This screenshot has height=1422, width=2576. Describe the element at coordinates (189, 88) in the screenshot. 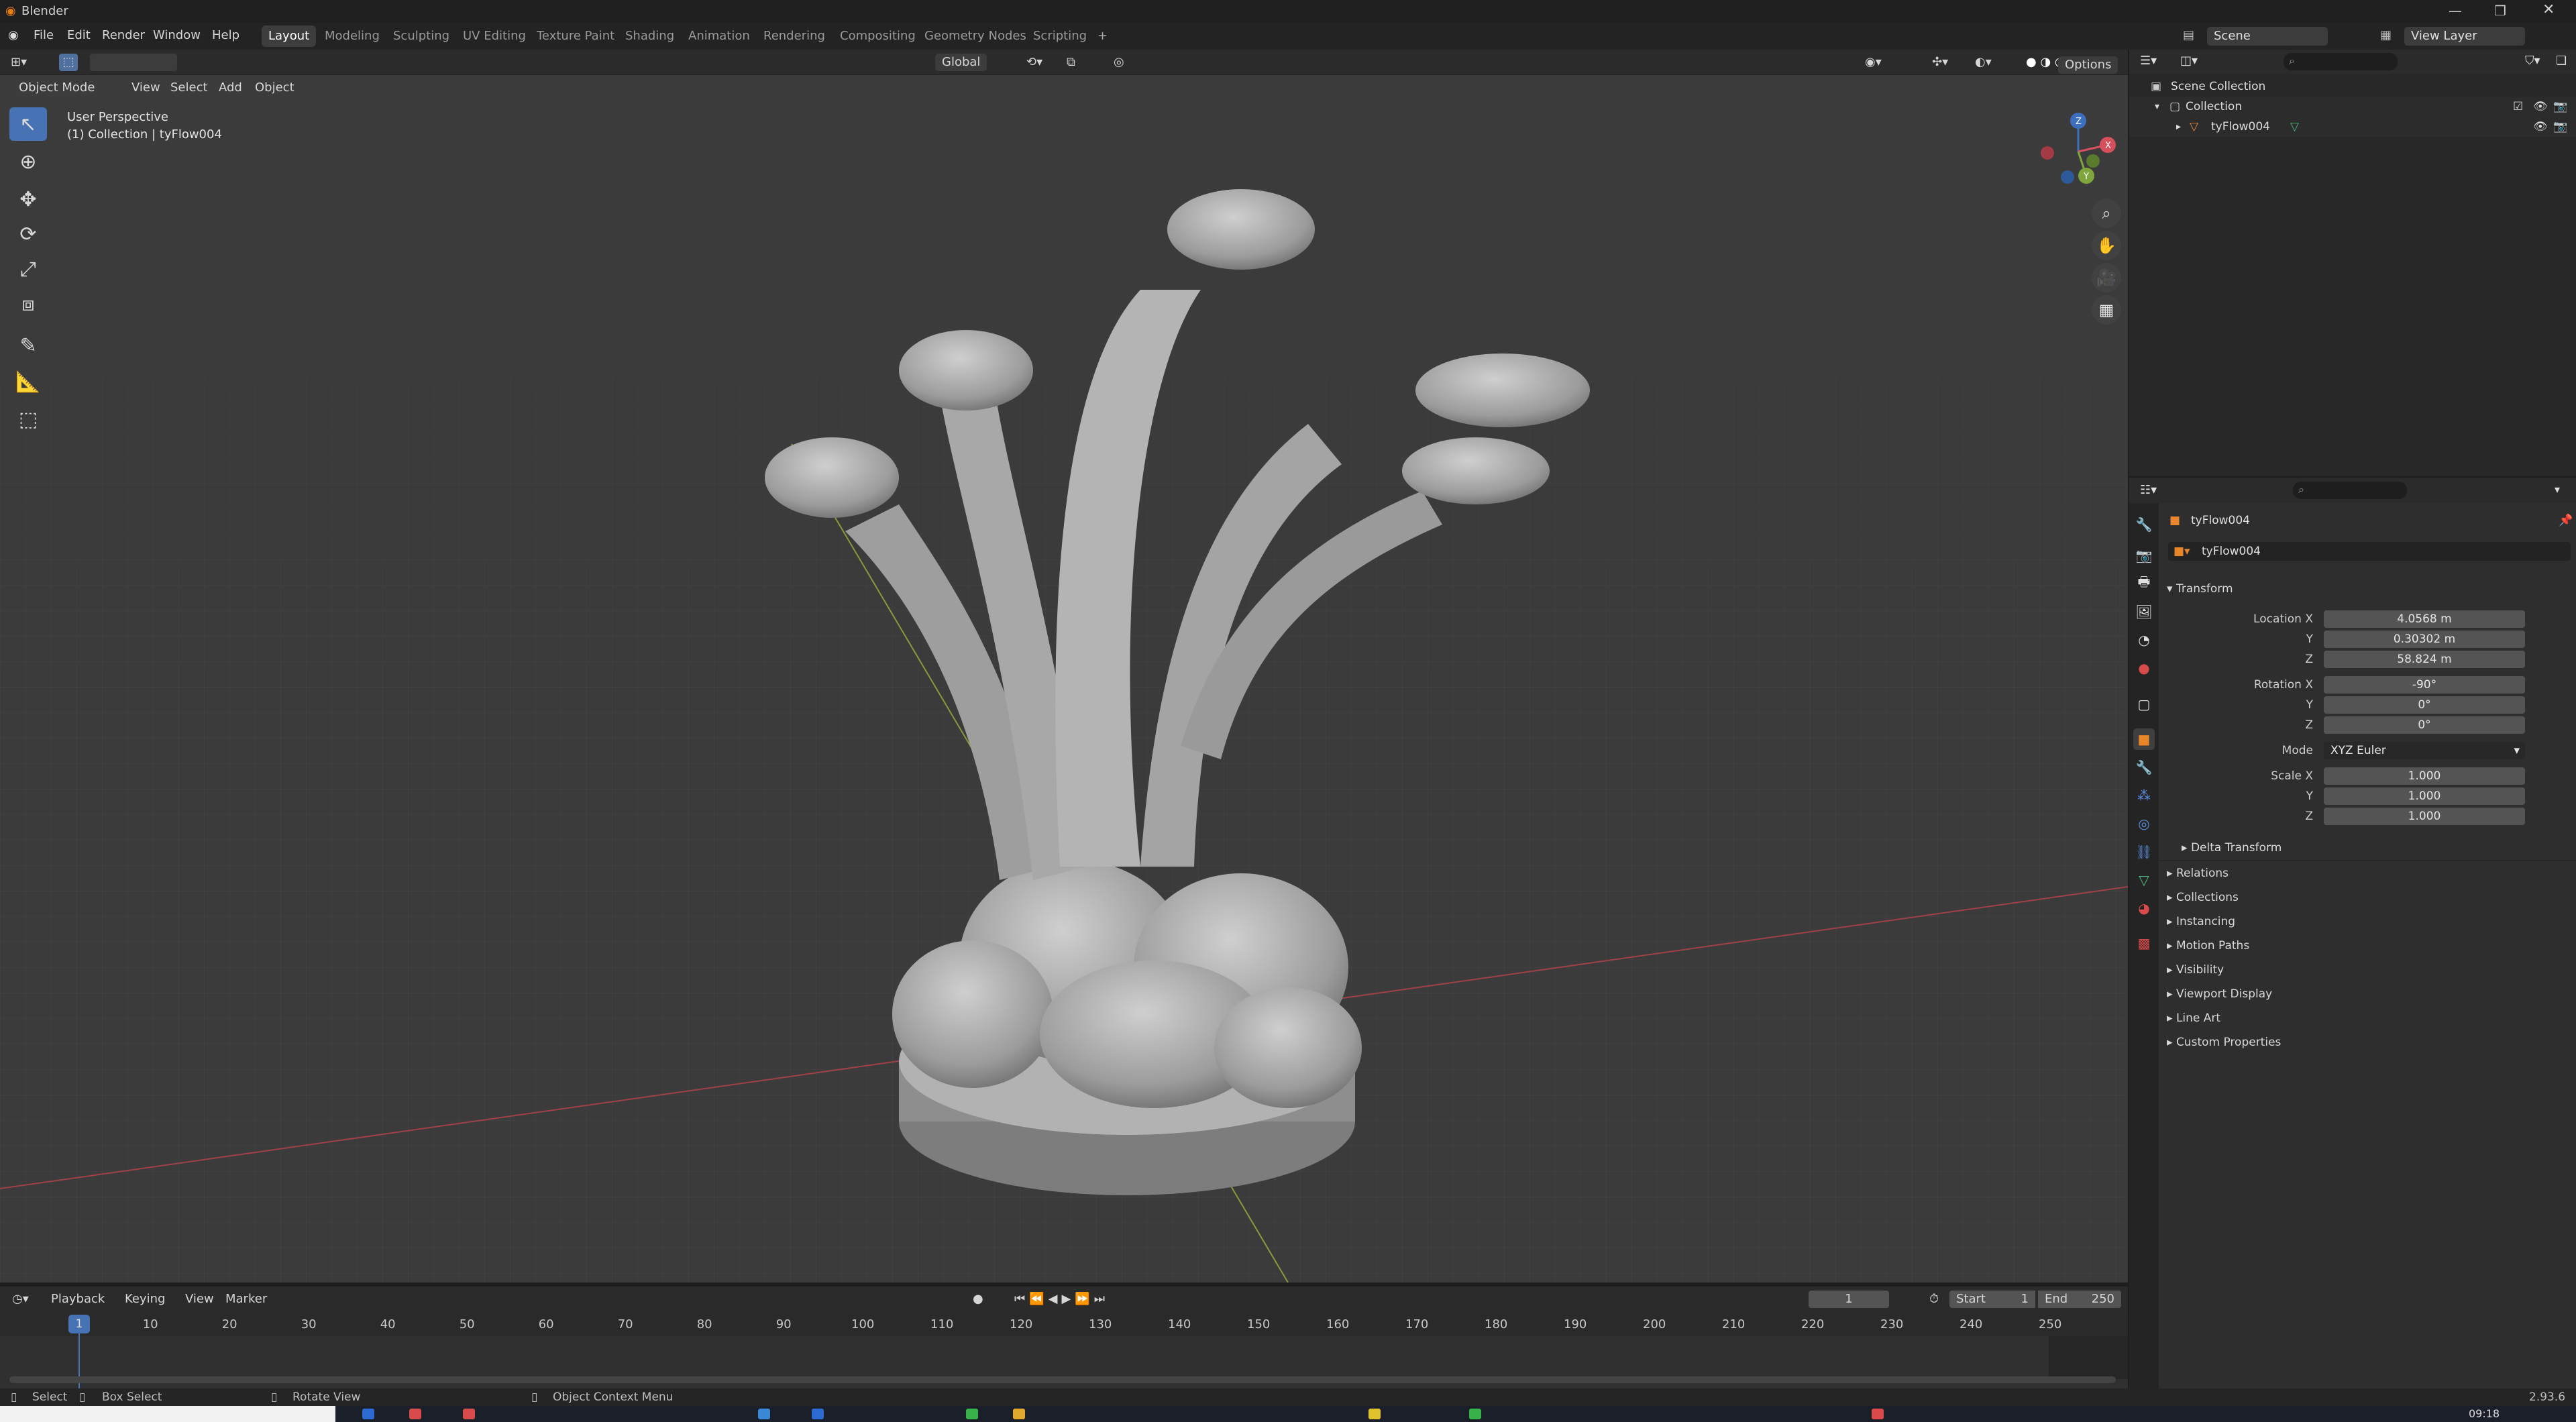

I see `menu-select: Select` at that location.